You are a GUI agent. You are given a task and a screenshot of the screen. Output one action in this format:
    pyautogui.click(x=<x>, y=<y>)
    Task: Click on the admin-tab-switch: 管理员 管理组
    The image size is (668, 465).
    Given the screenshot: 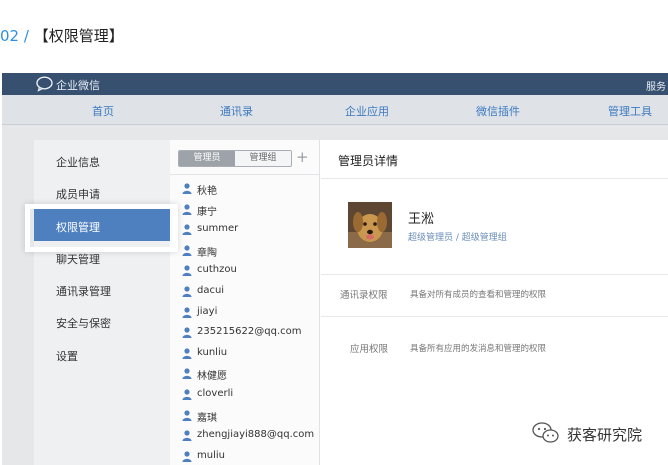 What is the action you would take?
    pyautogui.click(x=235, y=158)
    